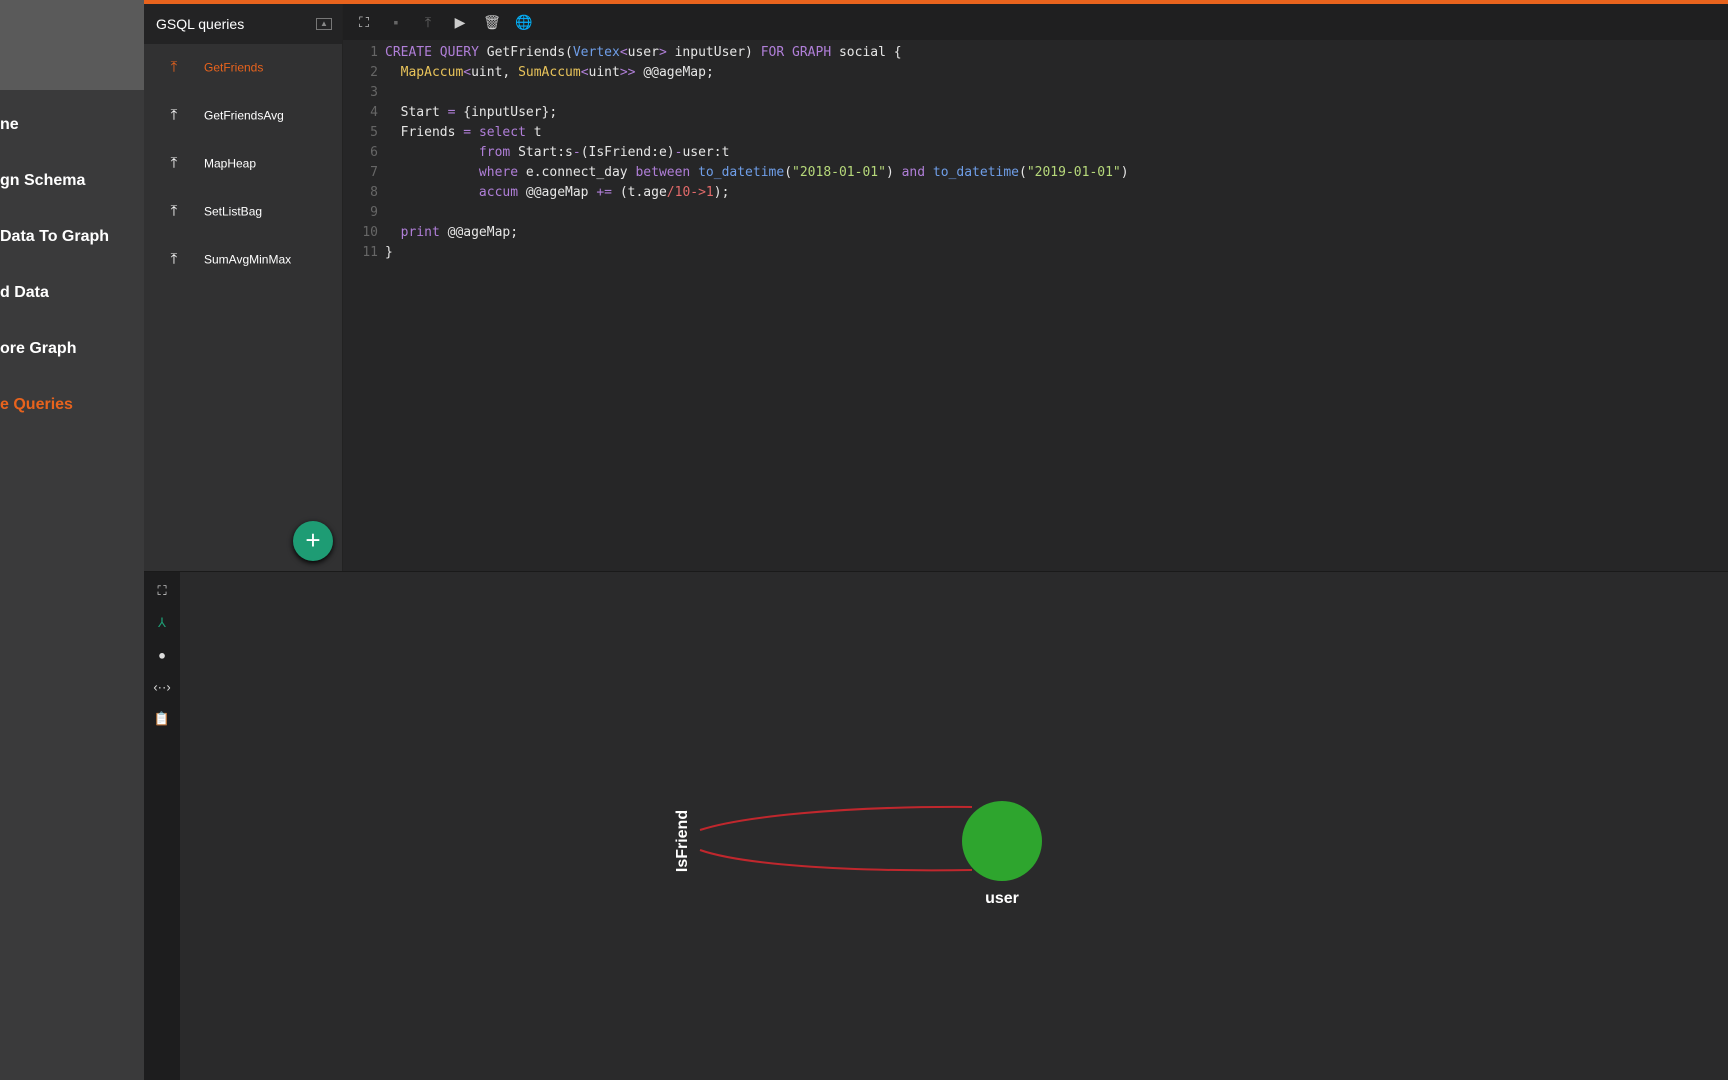 This screenshot has width=1728, height=1080. I want to click on code-line: 3, so click(364, 93).